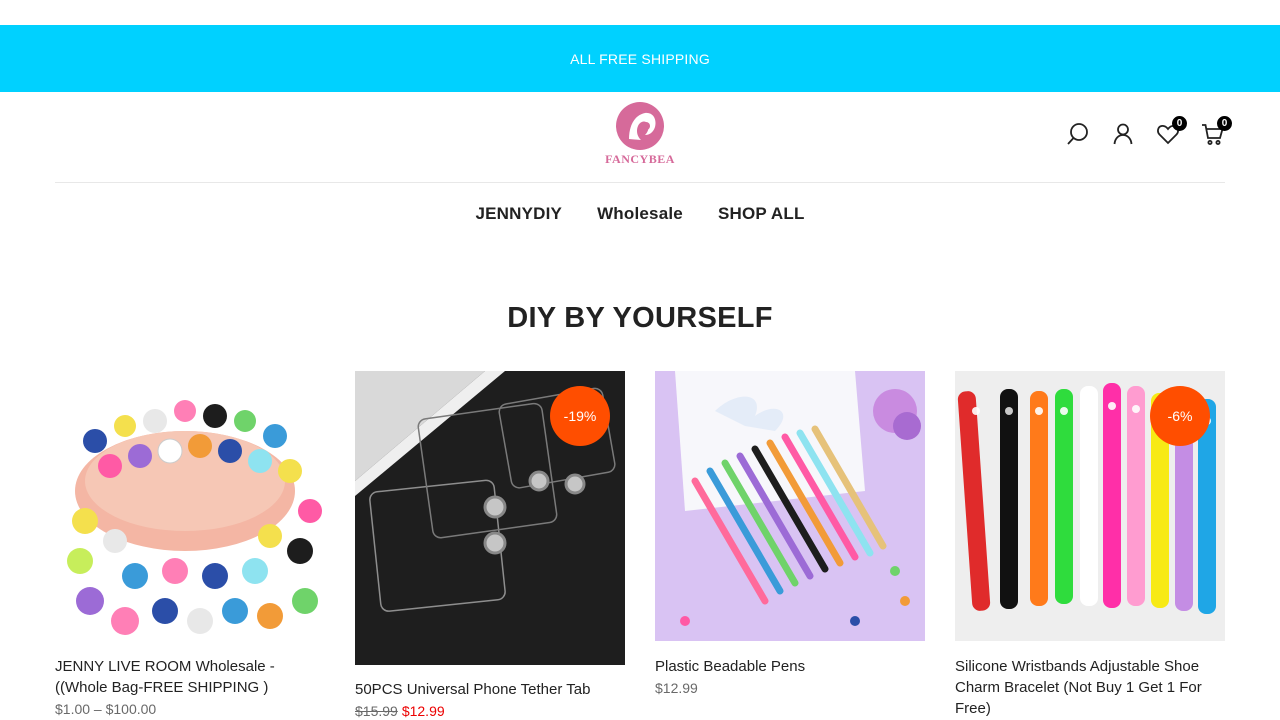 The height and width of the screenshot is (720, 1280). What do you see at coordinates (1149, 131) in the screenshot?
I see `header-actions: 0 0` at bounding box center [1149, 131].